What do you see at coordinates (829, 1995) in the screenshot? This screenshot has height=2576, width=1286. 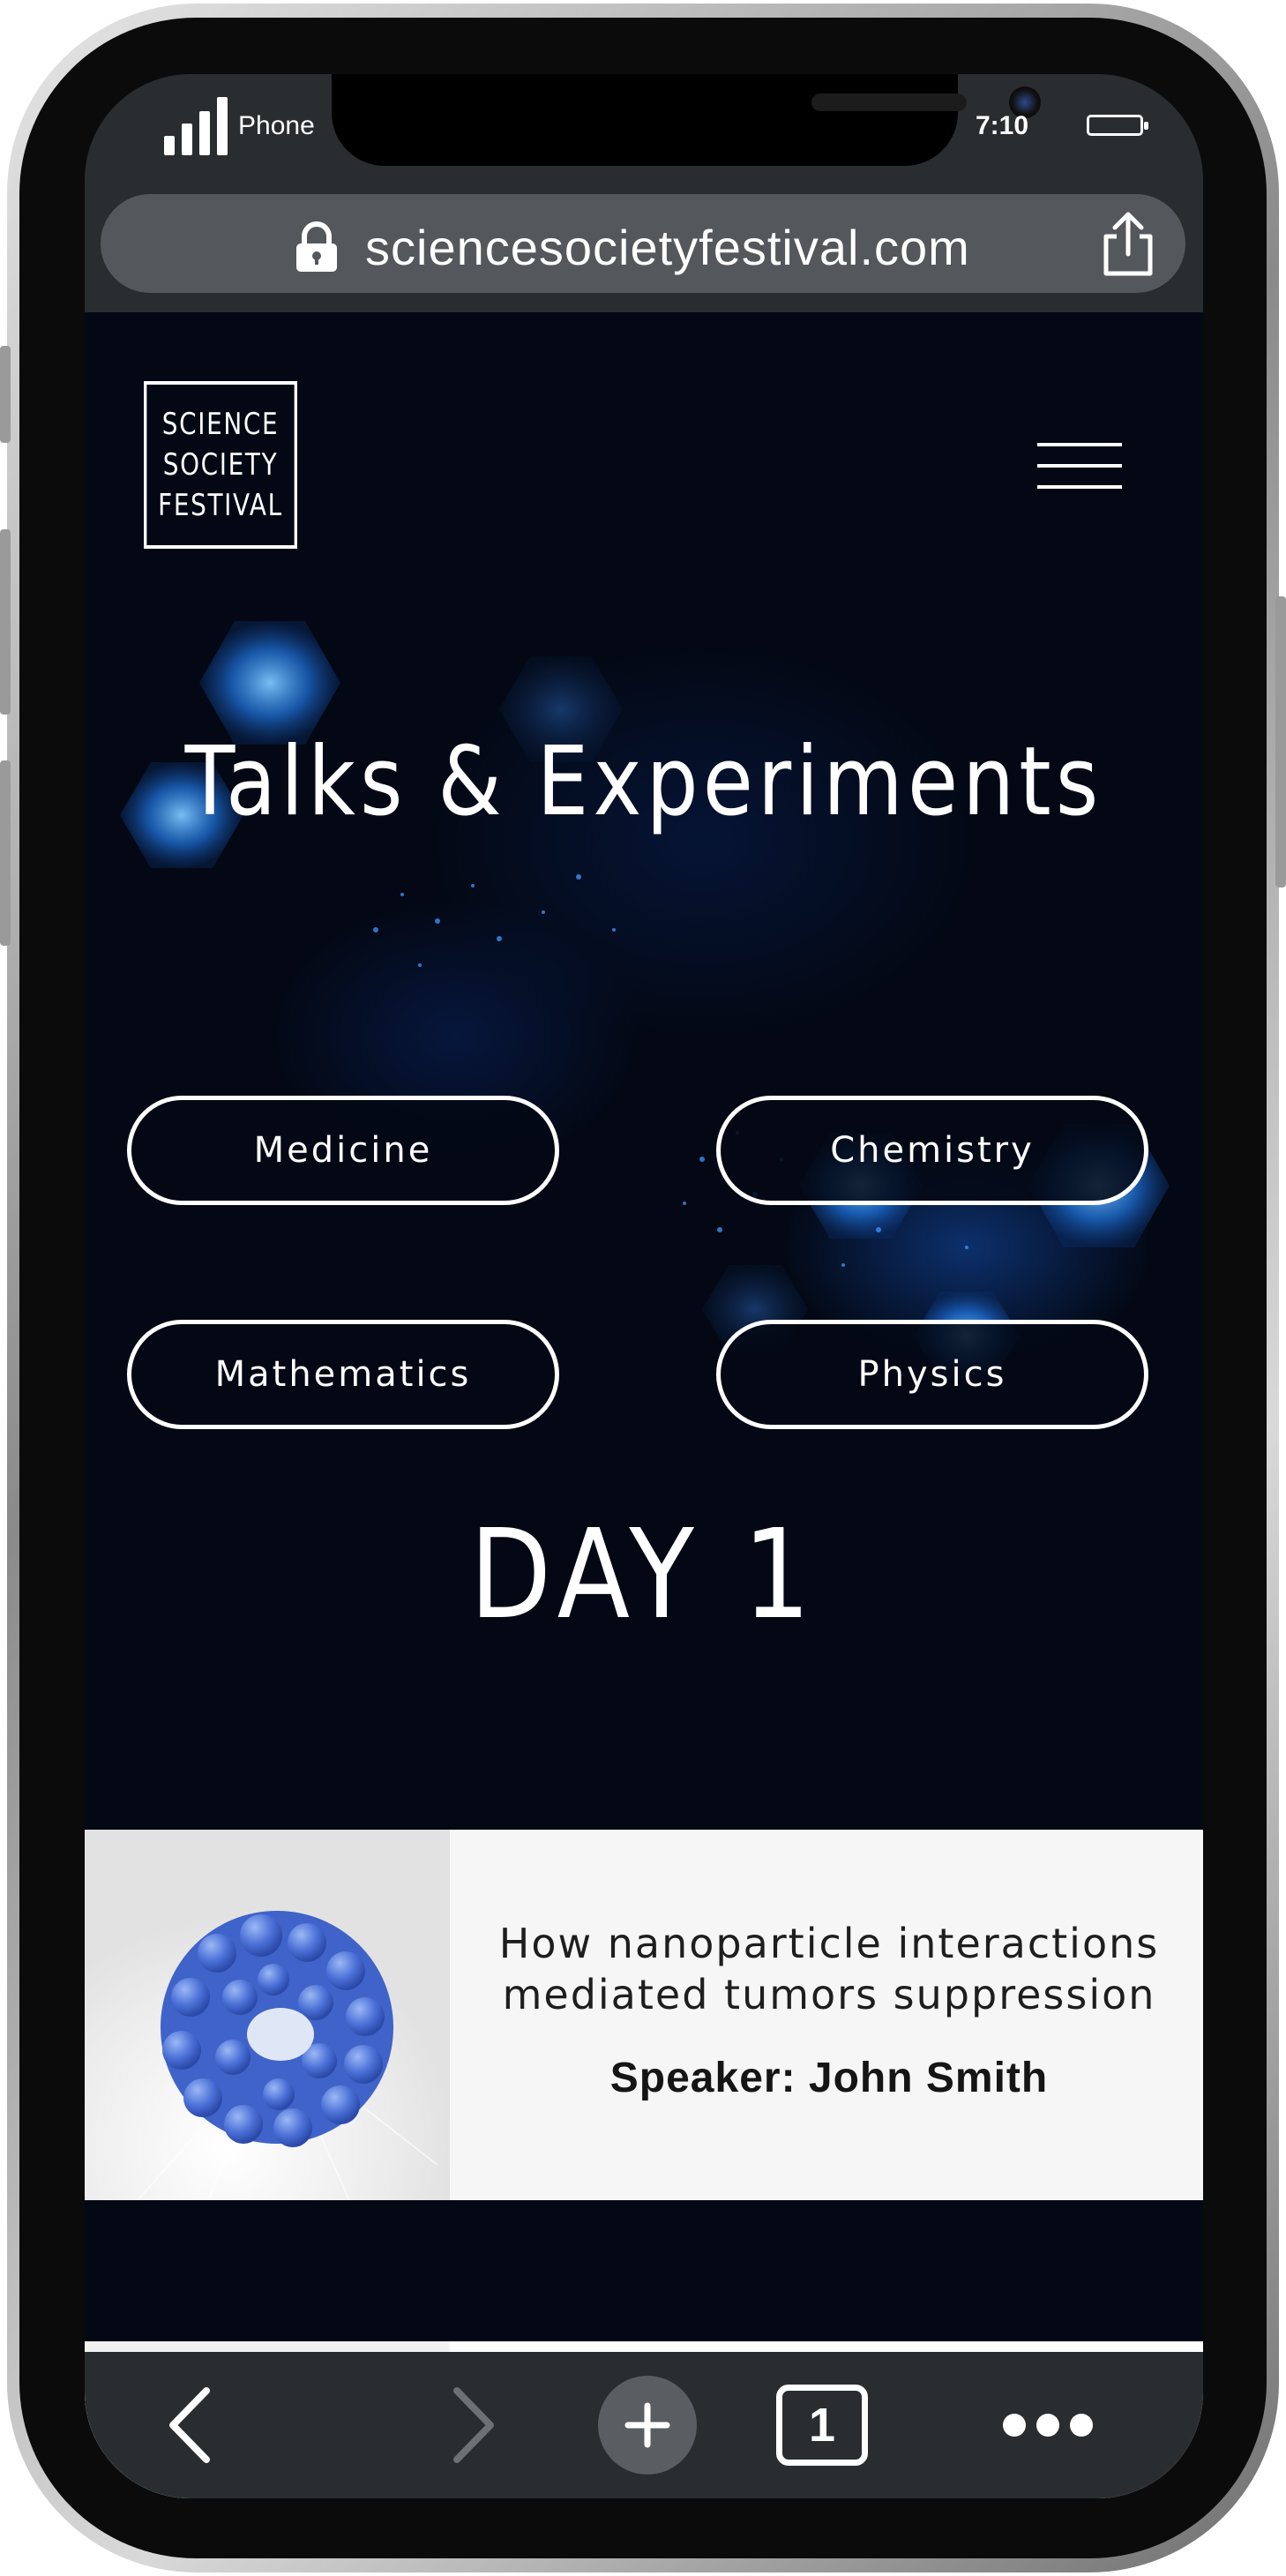 I see `talk-title-line-2: mediated tumors suppression` at bounding box center [829, 1995].